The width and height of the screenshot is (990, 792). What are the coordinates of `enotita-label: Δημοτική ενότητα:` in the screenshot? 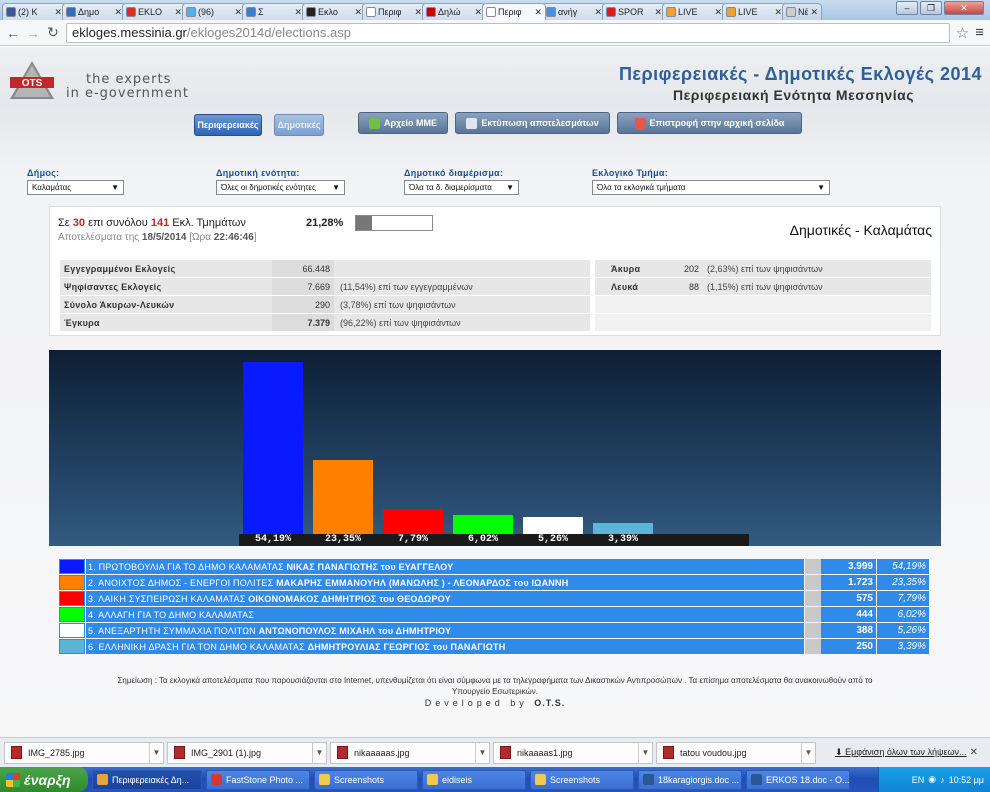 It's located at (258, 173).